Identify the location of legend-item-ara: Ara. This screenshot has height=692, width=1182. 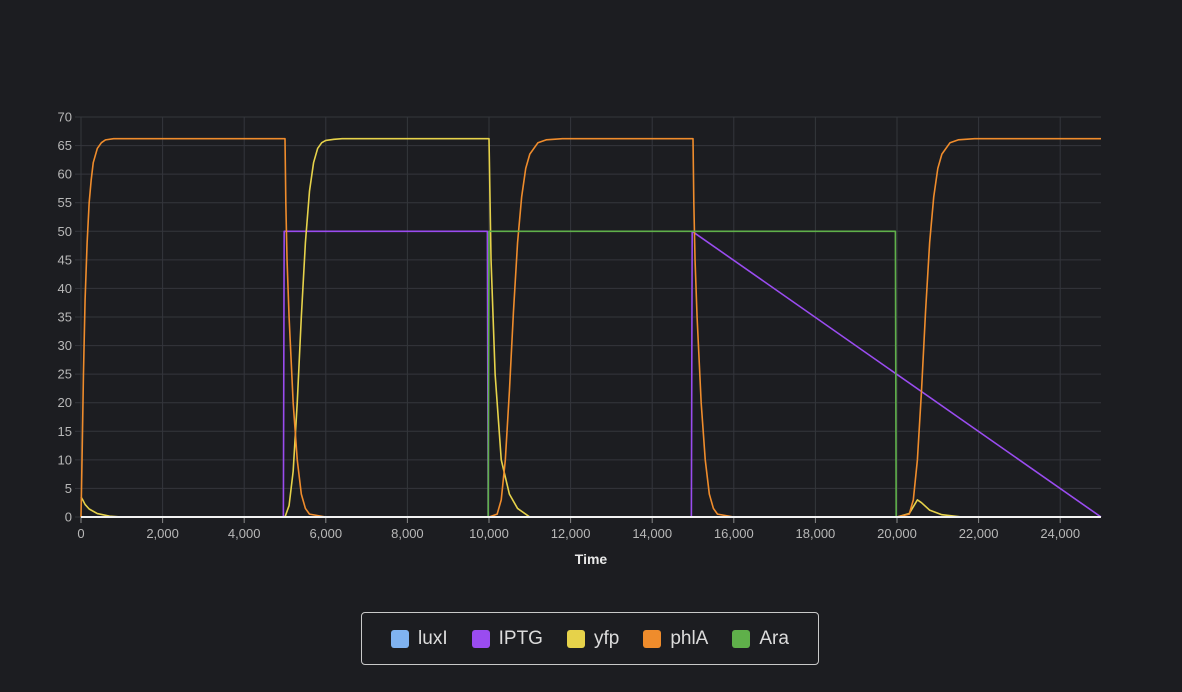
(760, 639).